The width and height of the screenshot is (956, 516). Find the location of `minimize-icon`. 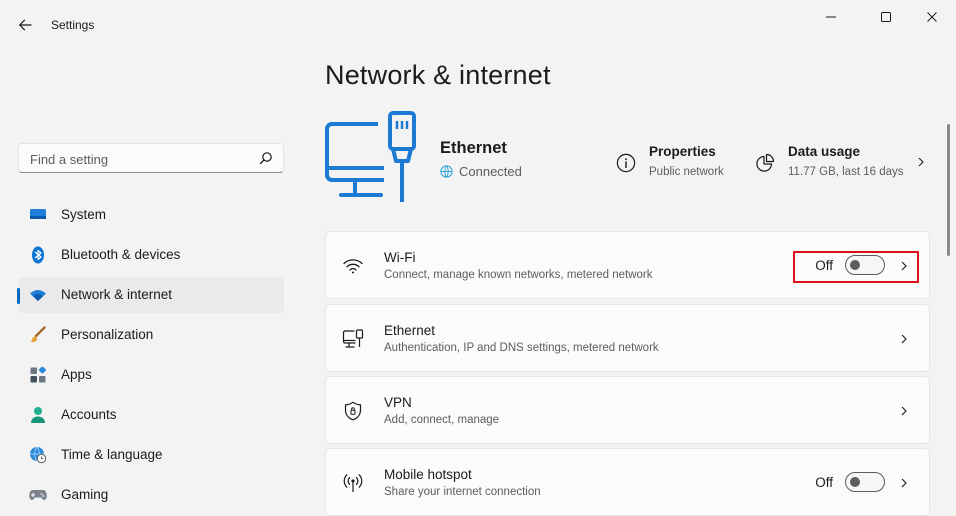

minimize-icon is located at coordinates (831, 17).